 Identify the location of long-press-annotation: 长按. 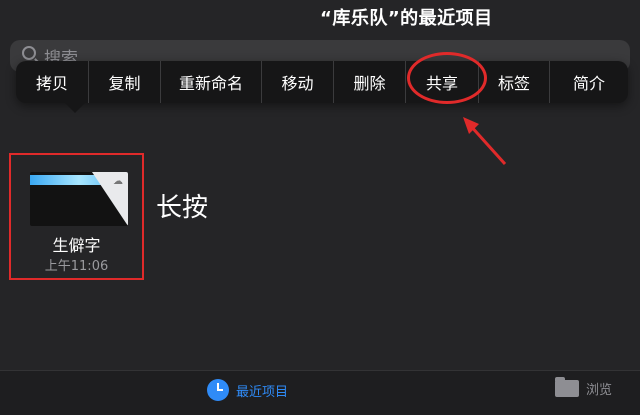
(182, 208).